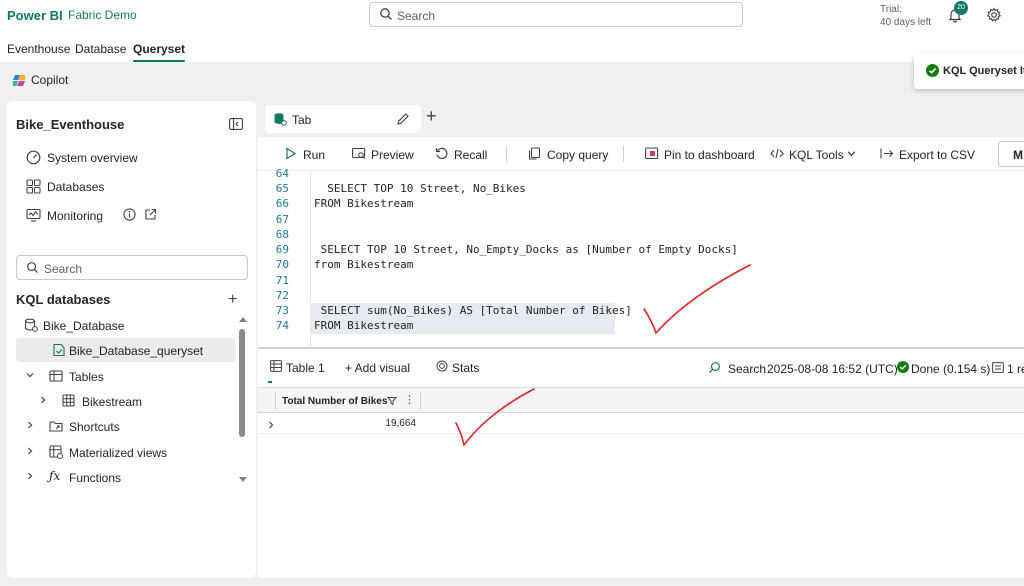 The height and width of the screenshot is (586, 1024). I want to click on status-label: Done (0.154 s), so click(951, 369).